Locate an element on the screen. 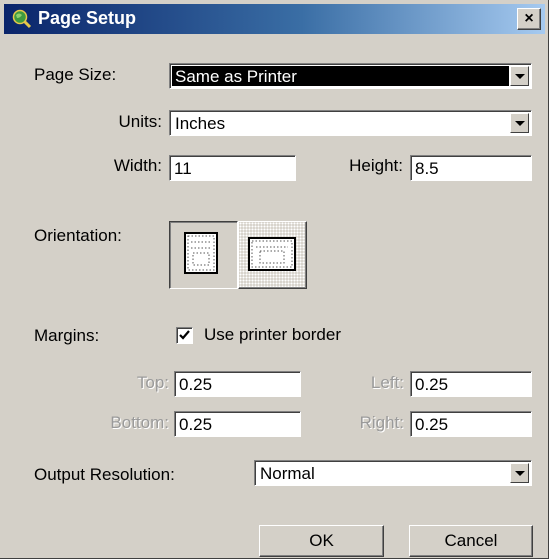  width-input is located at coordinates (232, 168).